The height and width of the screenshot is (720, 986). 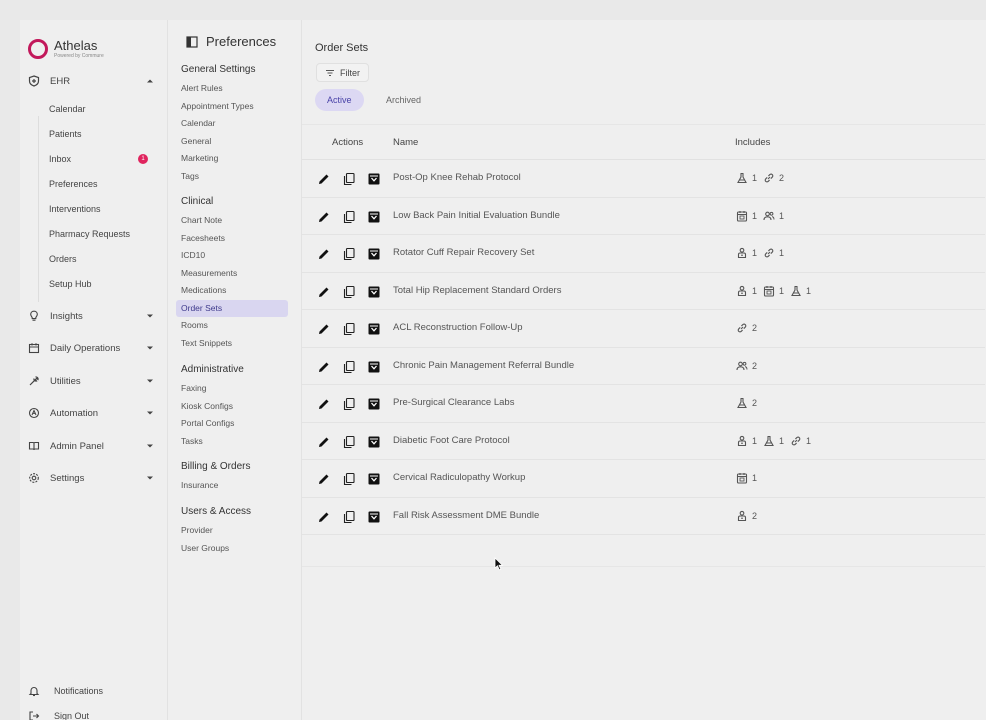 I want to click on table-row: Rotator Cuff Repair Recovery Set 1 1, so click(x=643, y=254).